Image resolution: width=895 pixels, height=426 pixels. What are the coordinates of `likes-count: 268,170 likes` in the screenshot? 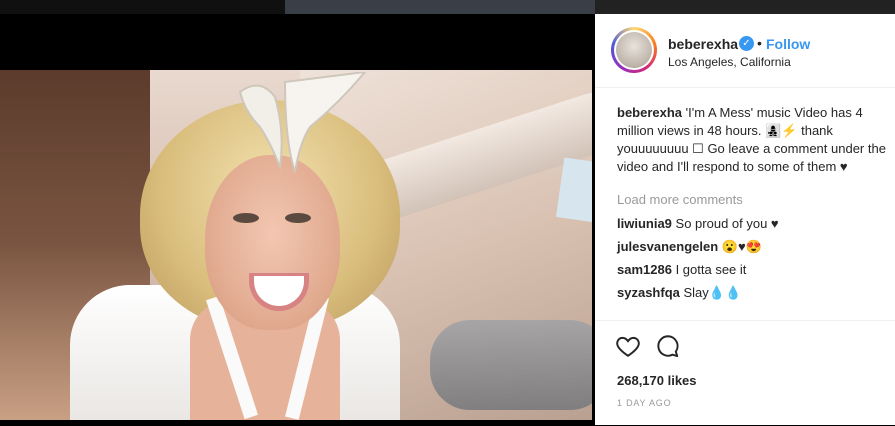 It's located at (657, 380).